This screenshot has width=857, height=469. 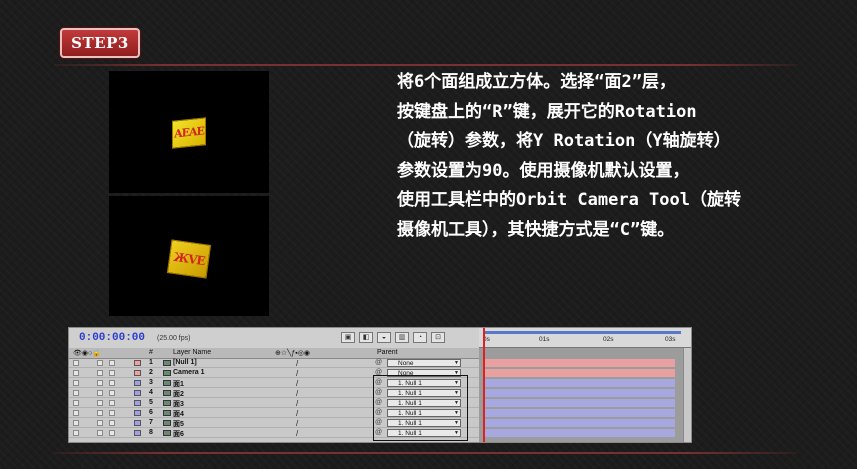 I want to click on layer-number: 2, so click(x=151, y=372).